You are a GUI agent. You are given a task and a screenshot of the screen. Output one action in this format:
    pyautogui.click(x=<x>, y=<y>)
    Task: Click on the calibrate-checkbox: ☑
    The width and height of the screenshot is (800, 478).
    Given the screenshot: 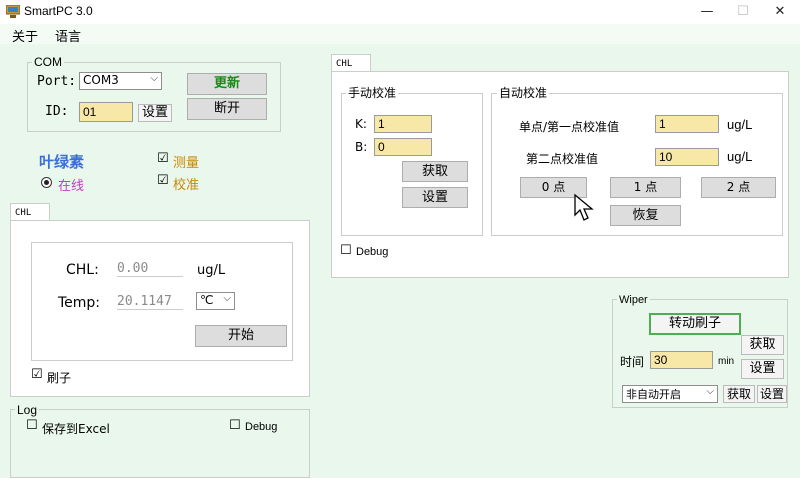 What is the action you would take?
    pyautogui.click(x=163, y=181)
    